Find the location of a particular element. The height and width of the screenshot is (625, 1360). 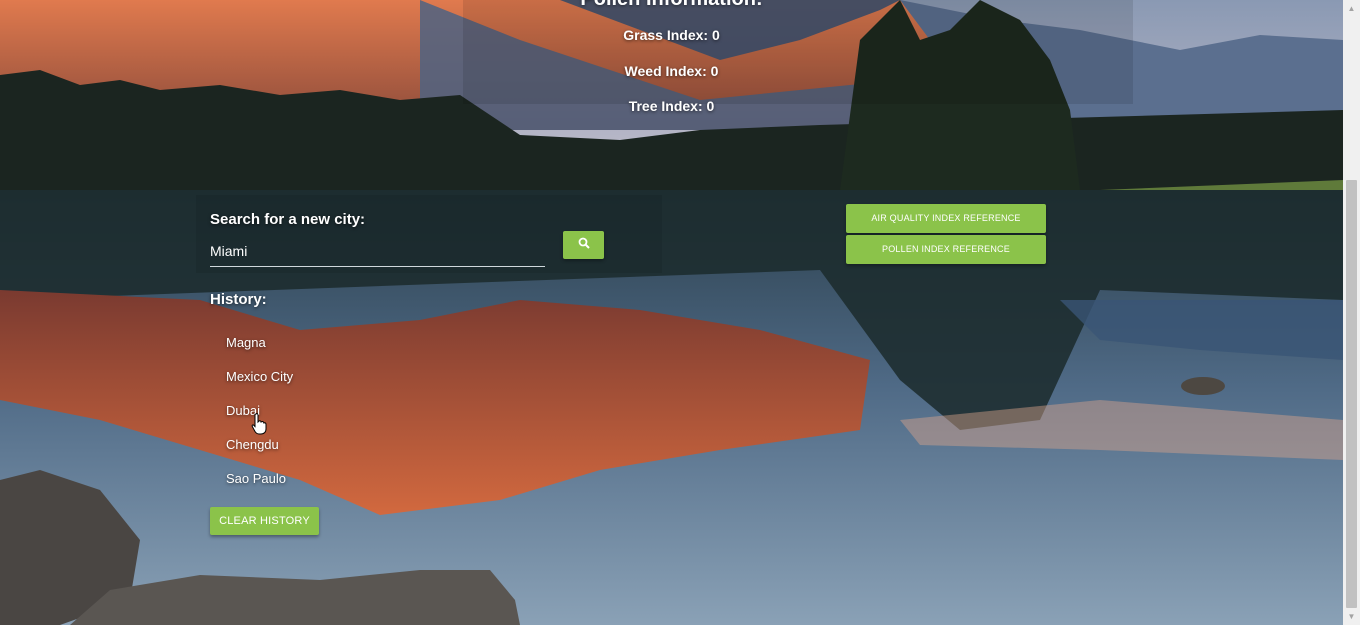

scroll-down-arrow-icon: ▼ is located at coordinates (1351, 616).